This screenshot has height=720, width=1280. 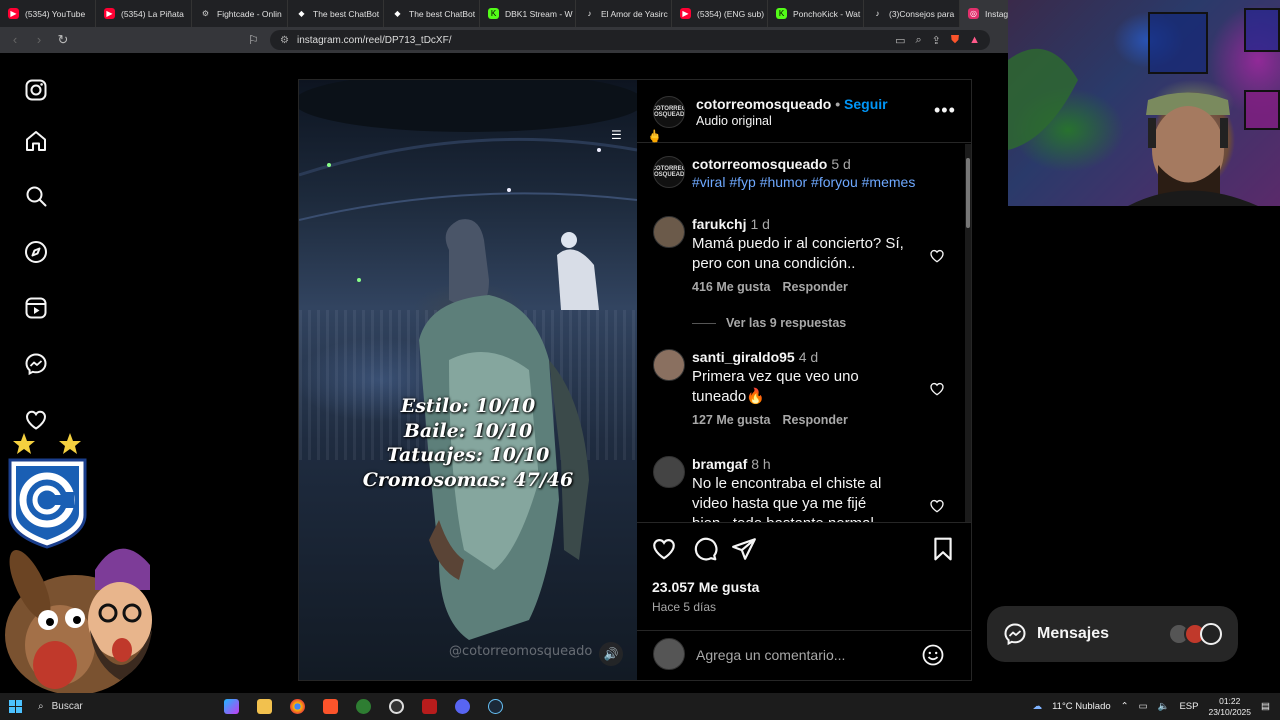 What do you see at coordinates (705, 587) in the screenshot?
I see `post-likes-count: 23.057 Me gusta` at bounding box center [705, 587].